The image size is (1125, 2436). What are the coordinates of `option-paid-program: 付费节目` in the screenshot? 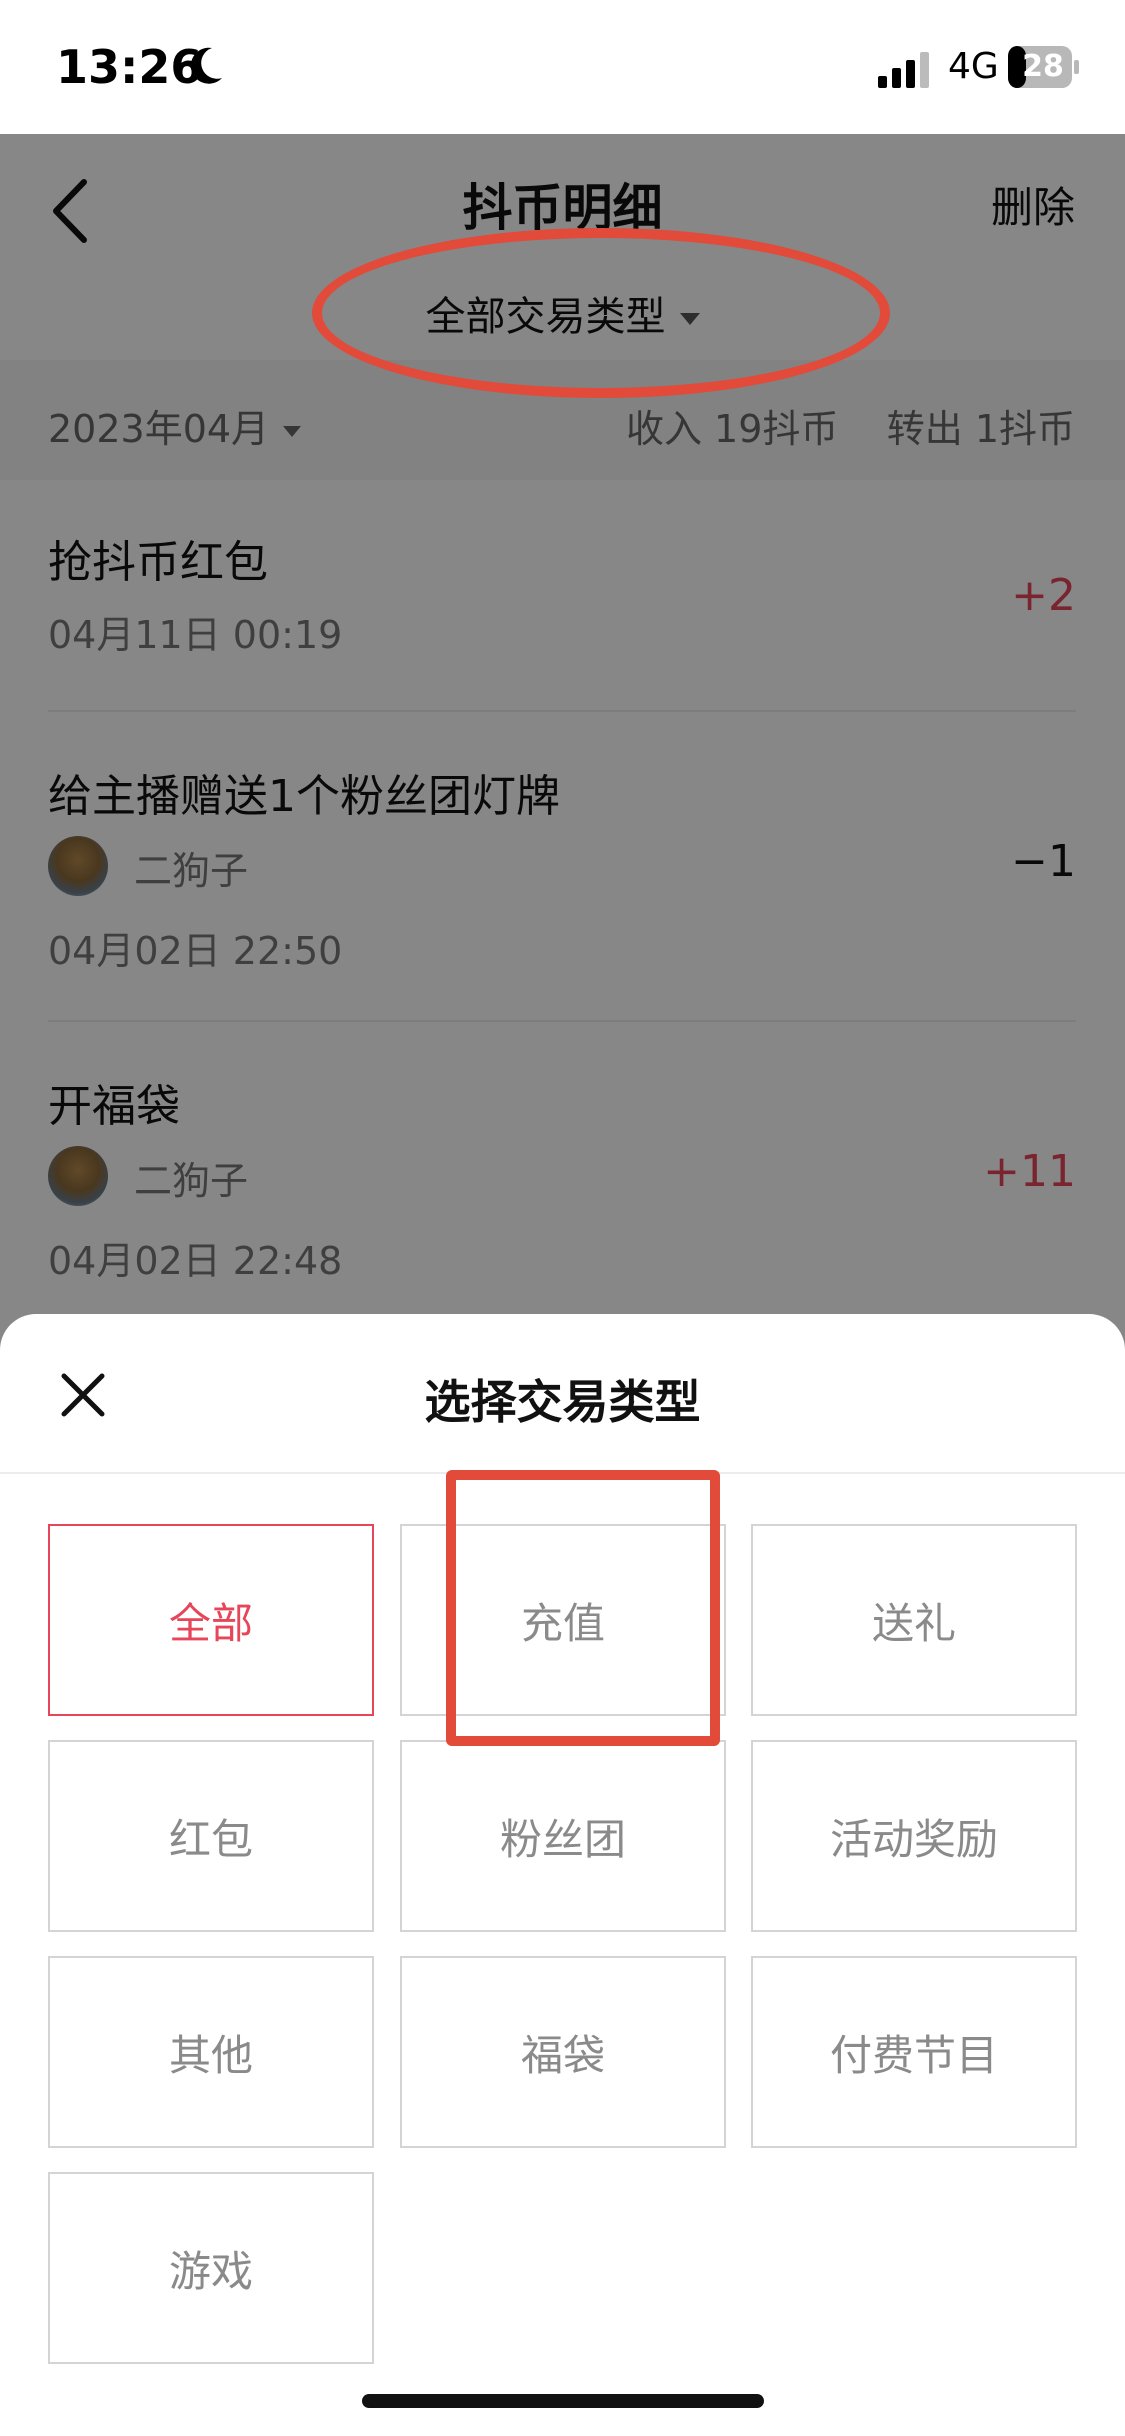 It's located at (914, 2052).